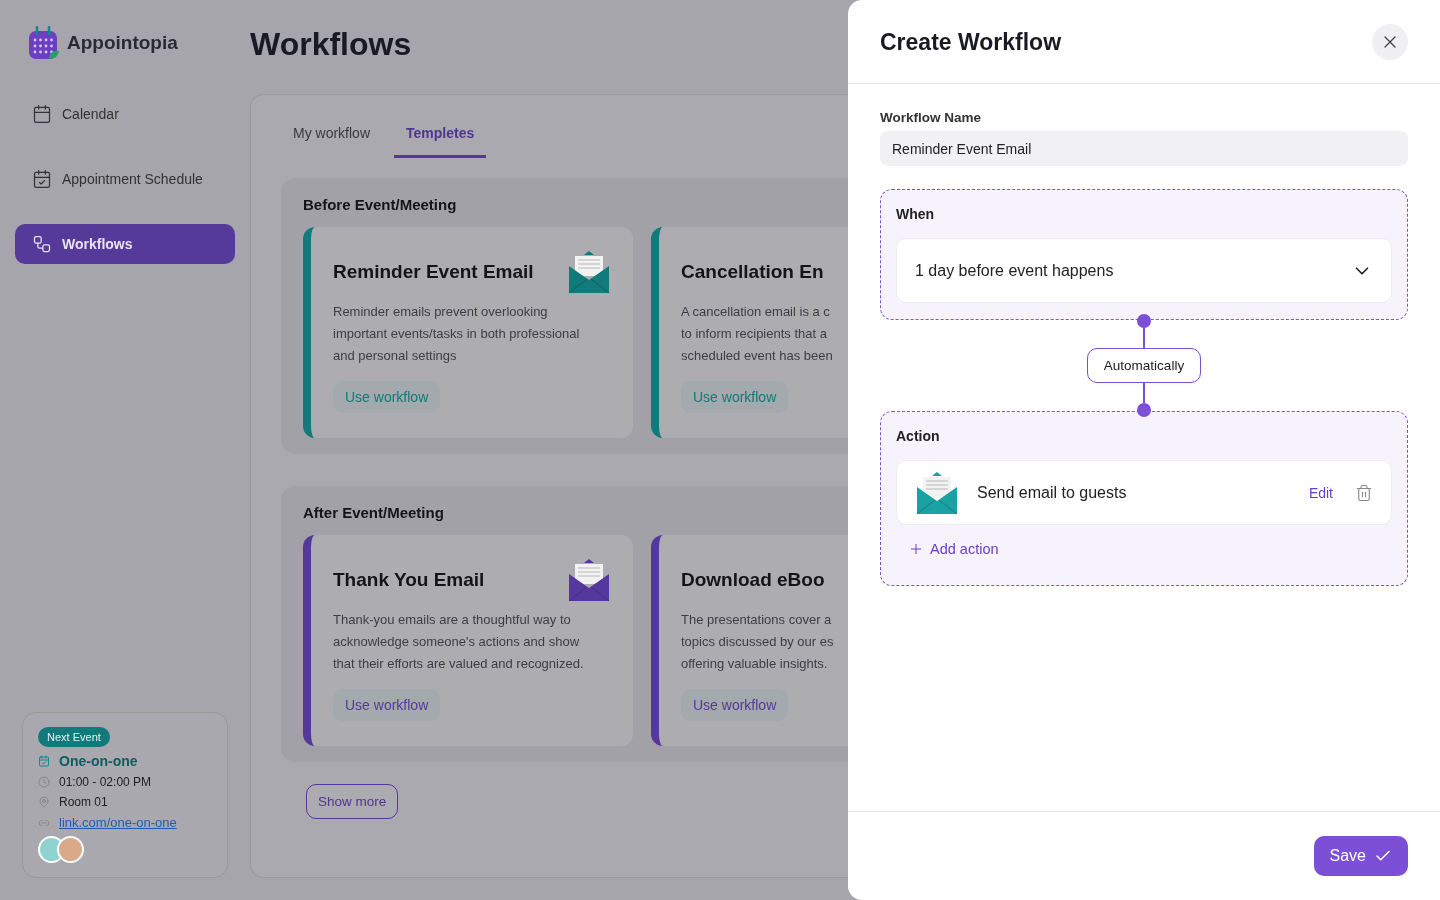 The width and height of the screenshot is (1440, 900). What do you see at coordinates (931, 117) in the screenshot?
I see `field-label: Workflow Name` at bounding box center [931, 117].